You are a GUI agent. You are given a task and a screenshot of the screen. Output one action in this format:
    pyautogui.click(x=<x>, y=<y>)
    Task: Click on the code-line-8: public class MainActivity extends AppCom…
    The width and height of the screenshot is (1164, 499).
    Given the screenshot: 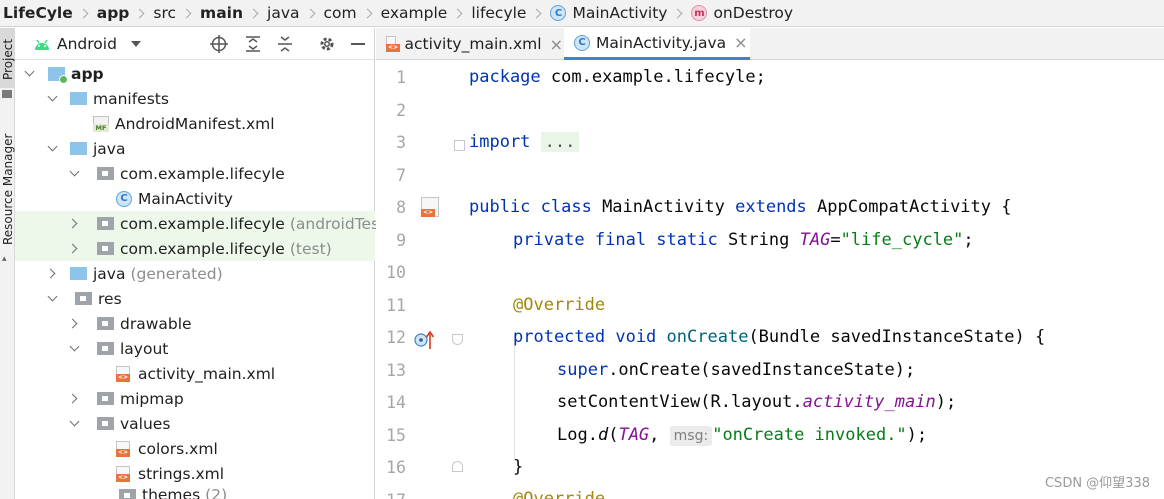 What is the action you would take?
    pyautogui.click(x=740, y=207)
    